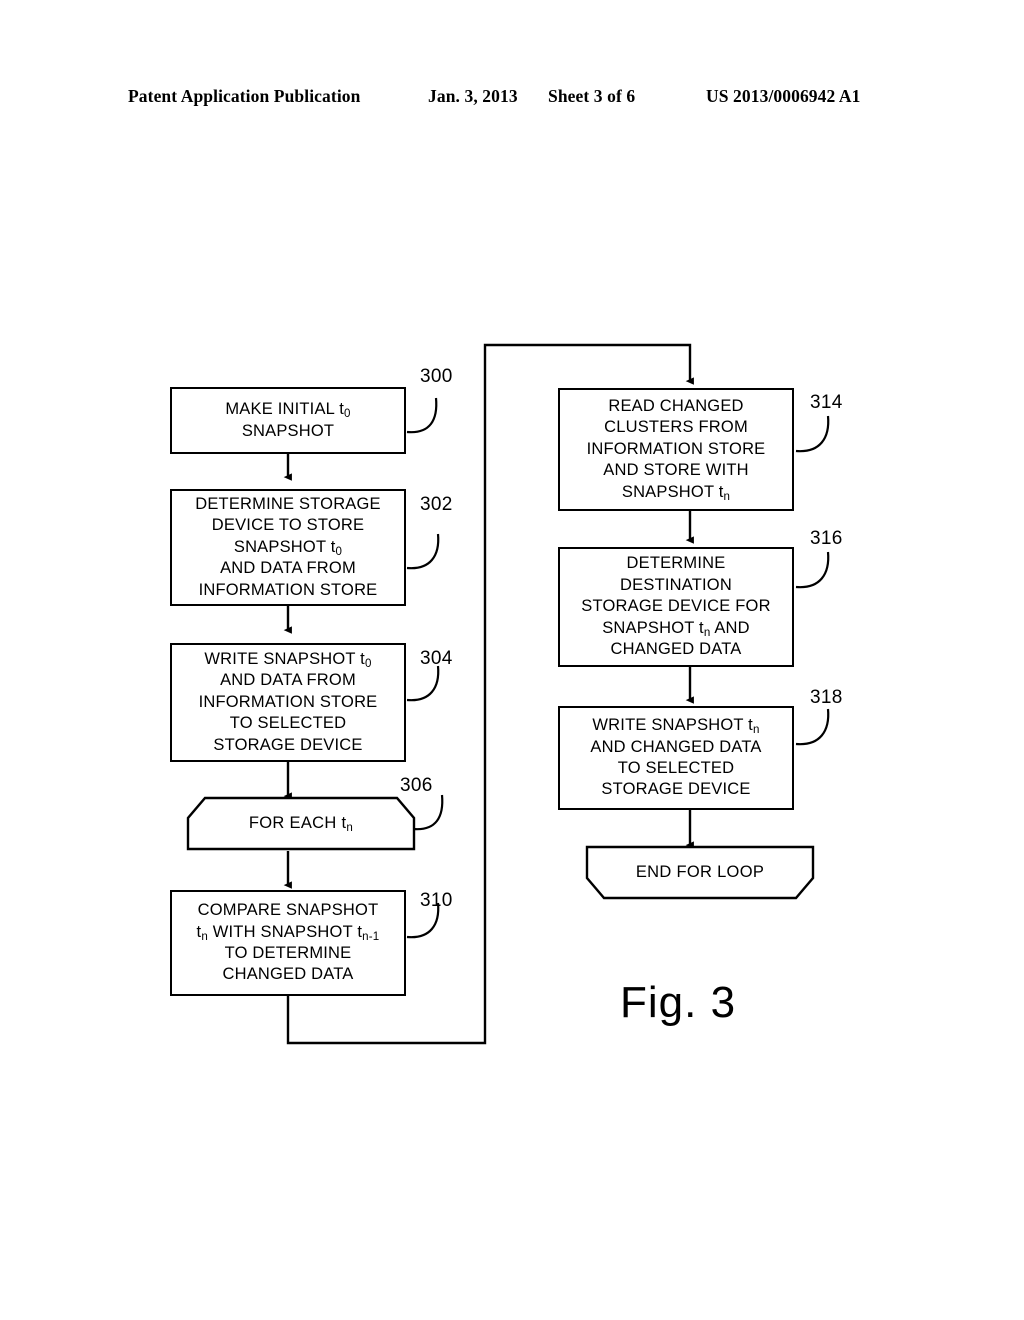 The image size is (1024, 1320). What do you see at coordinates (676, 789) in the screenshot?
I see `flow-node-318-line-3: STORAGE DEVICE` at bounding box center [676, 789].